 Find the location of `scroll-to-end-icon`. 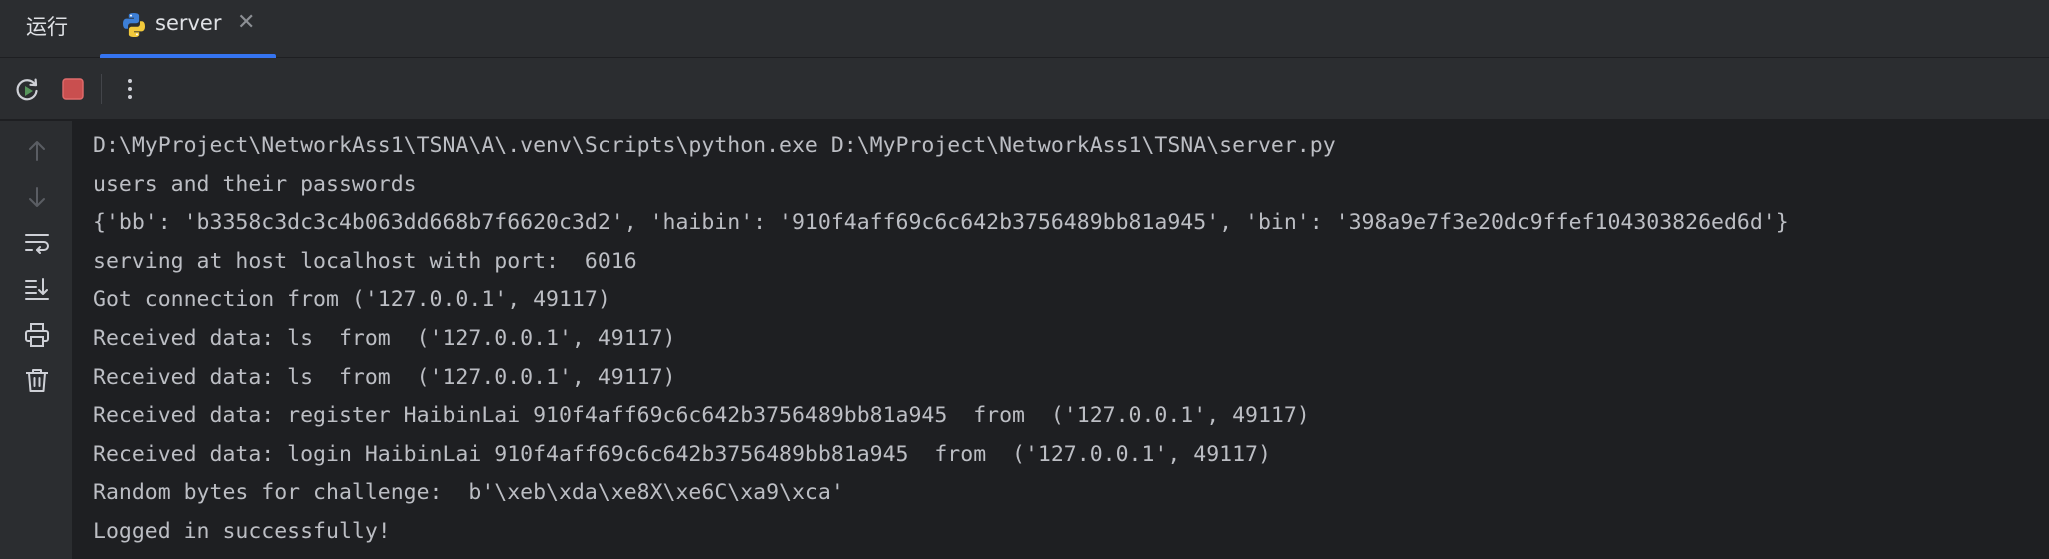

scroll-to-end-icon is located at coordinates (37, 289).